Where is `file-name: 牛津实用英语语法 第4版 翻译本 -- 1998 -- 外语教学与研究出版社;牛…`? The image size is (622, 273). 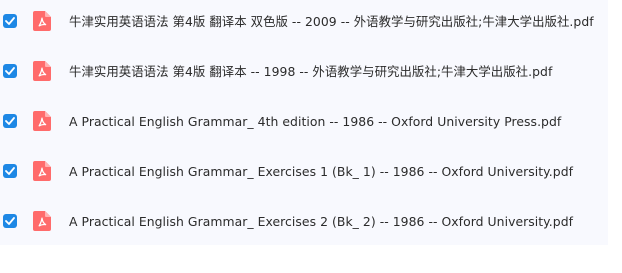 file-name: 牛津实用英语语法 第4版 翻译本 -- 1998 -- 外语教学与研究出版社;牛… is located at coordinates (310, 71).